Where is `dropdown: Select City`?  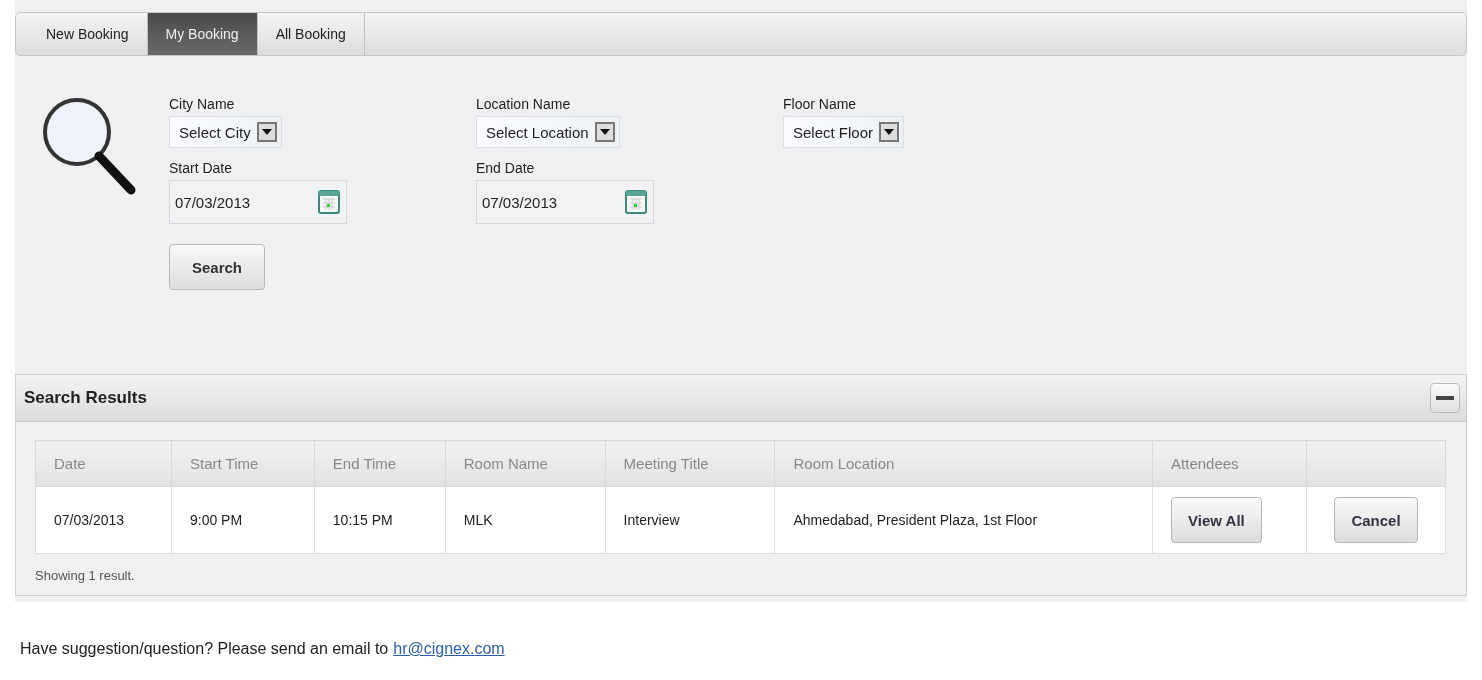
dropdown: Select City is located at coordinates (225, 132).